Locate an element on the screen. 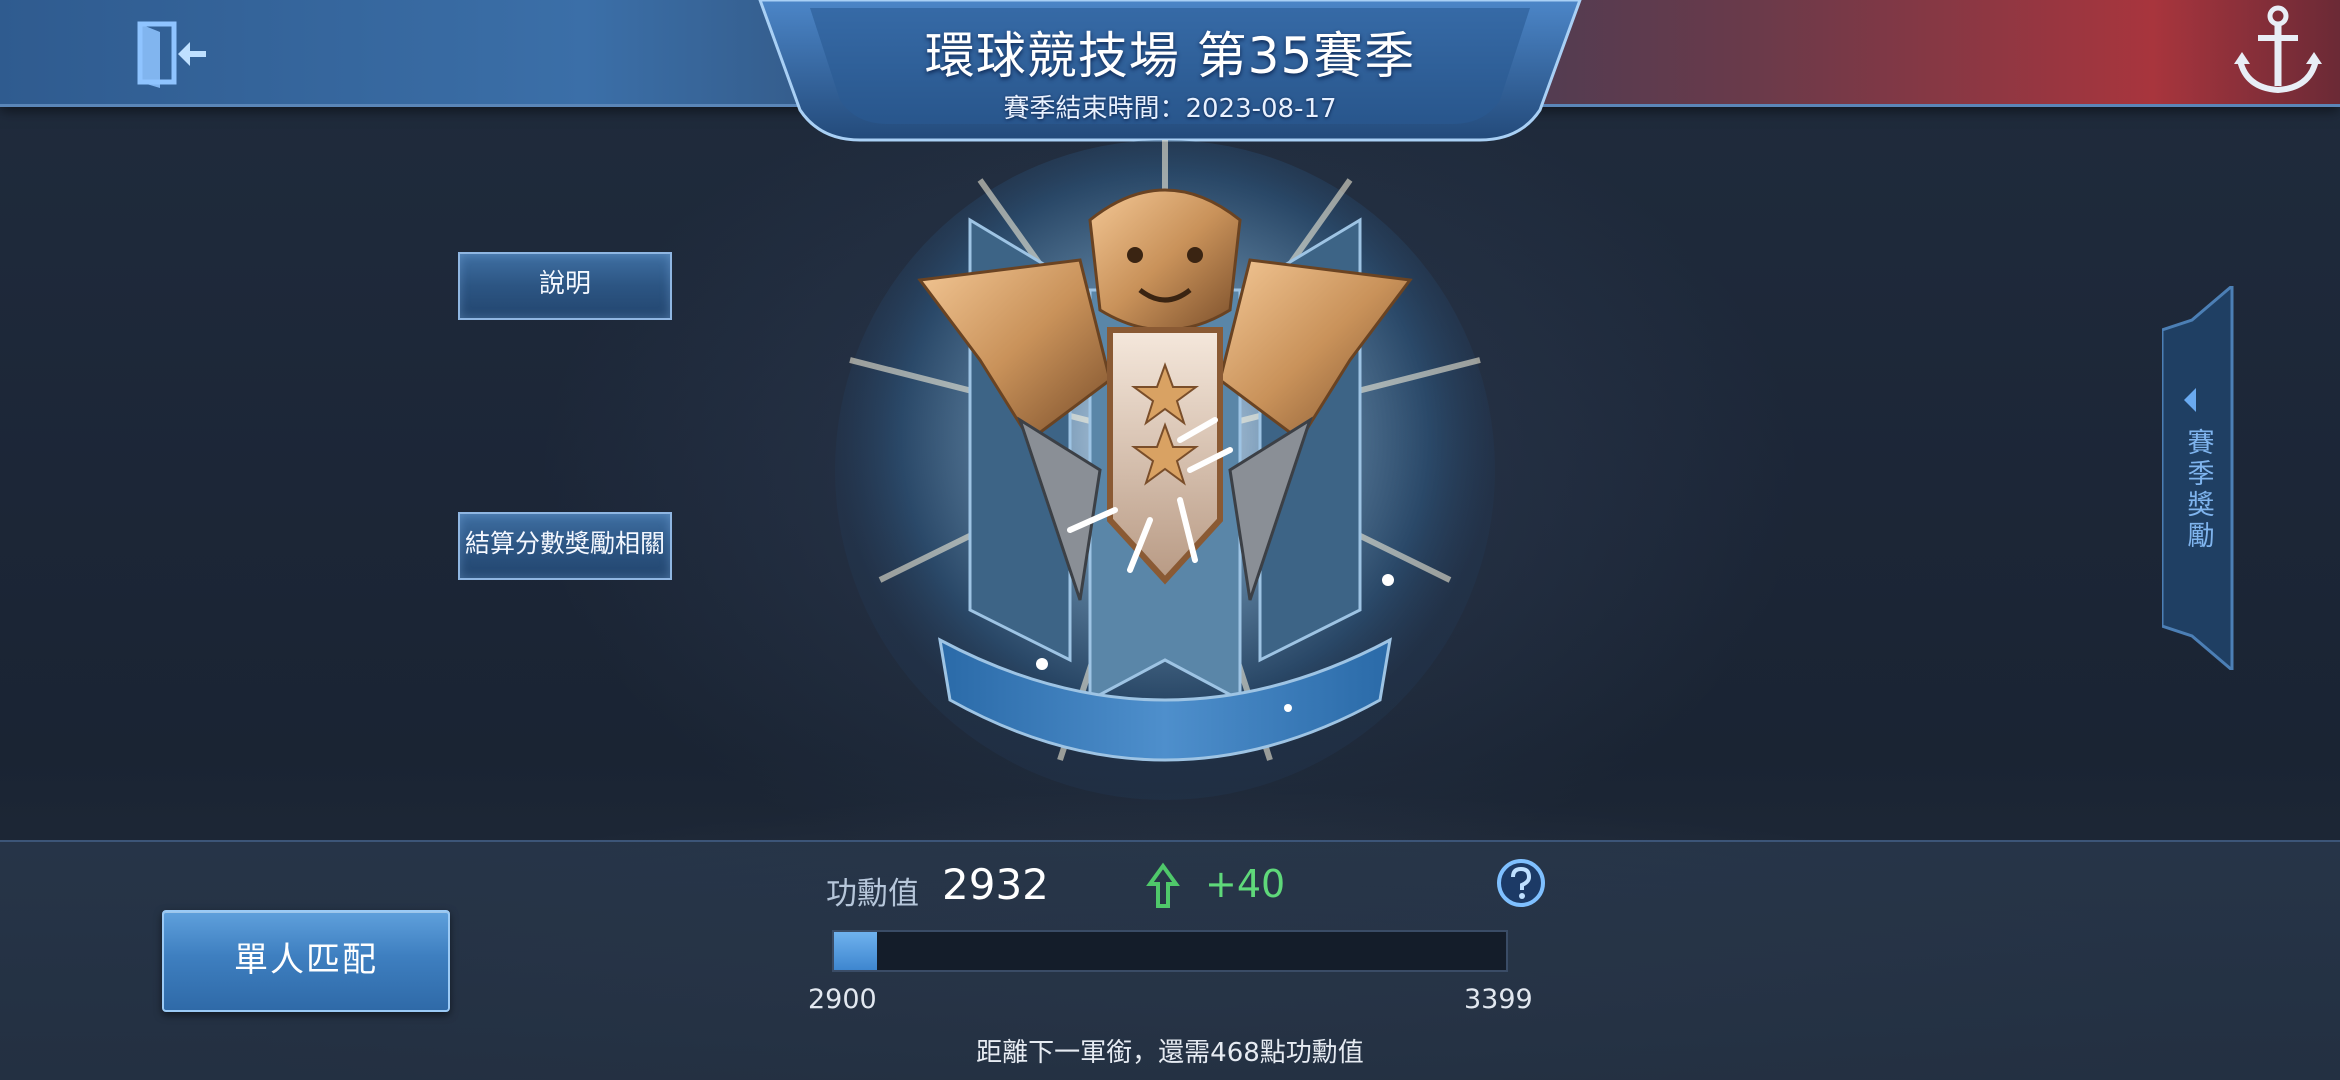  page-title: 環球競技場 第35賽季 is located at coordinates (1170, 56).